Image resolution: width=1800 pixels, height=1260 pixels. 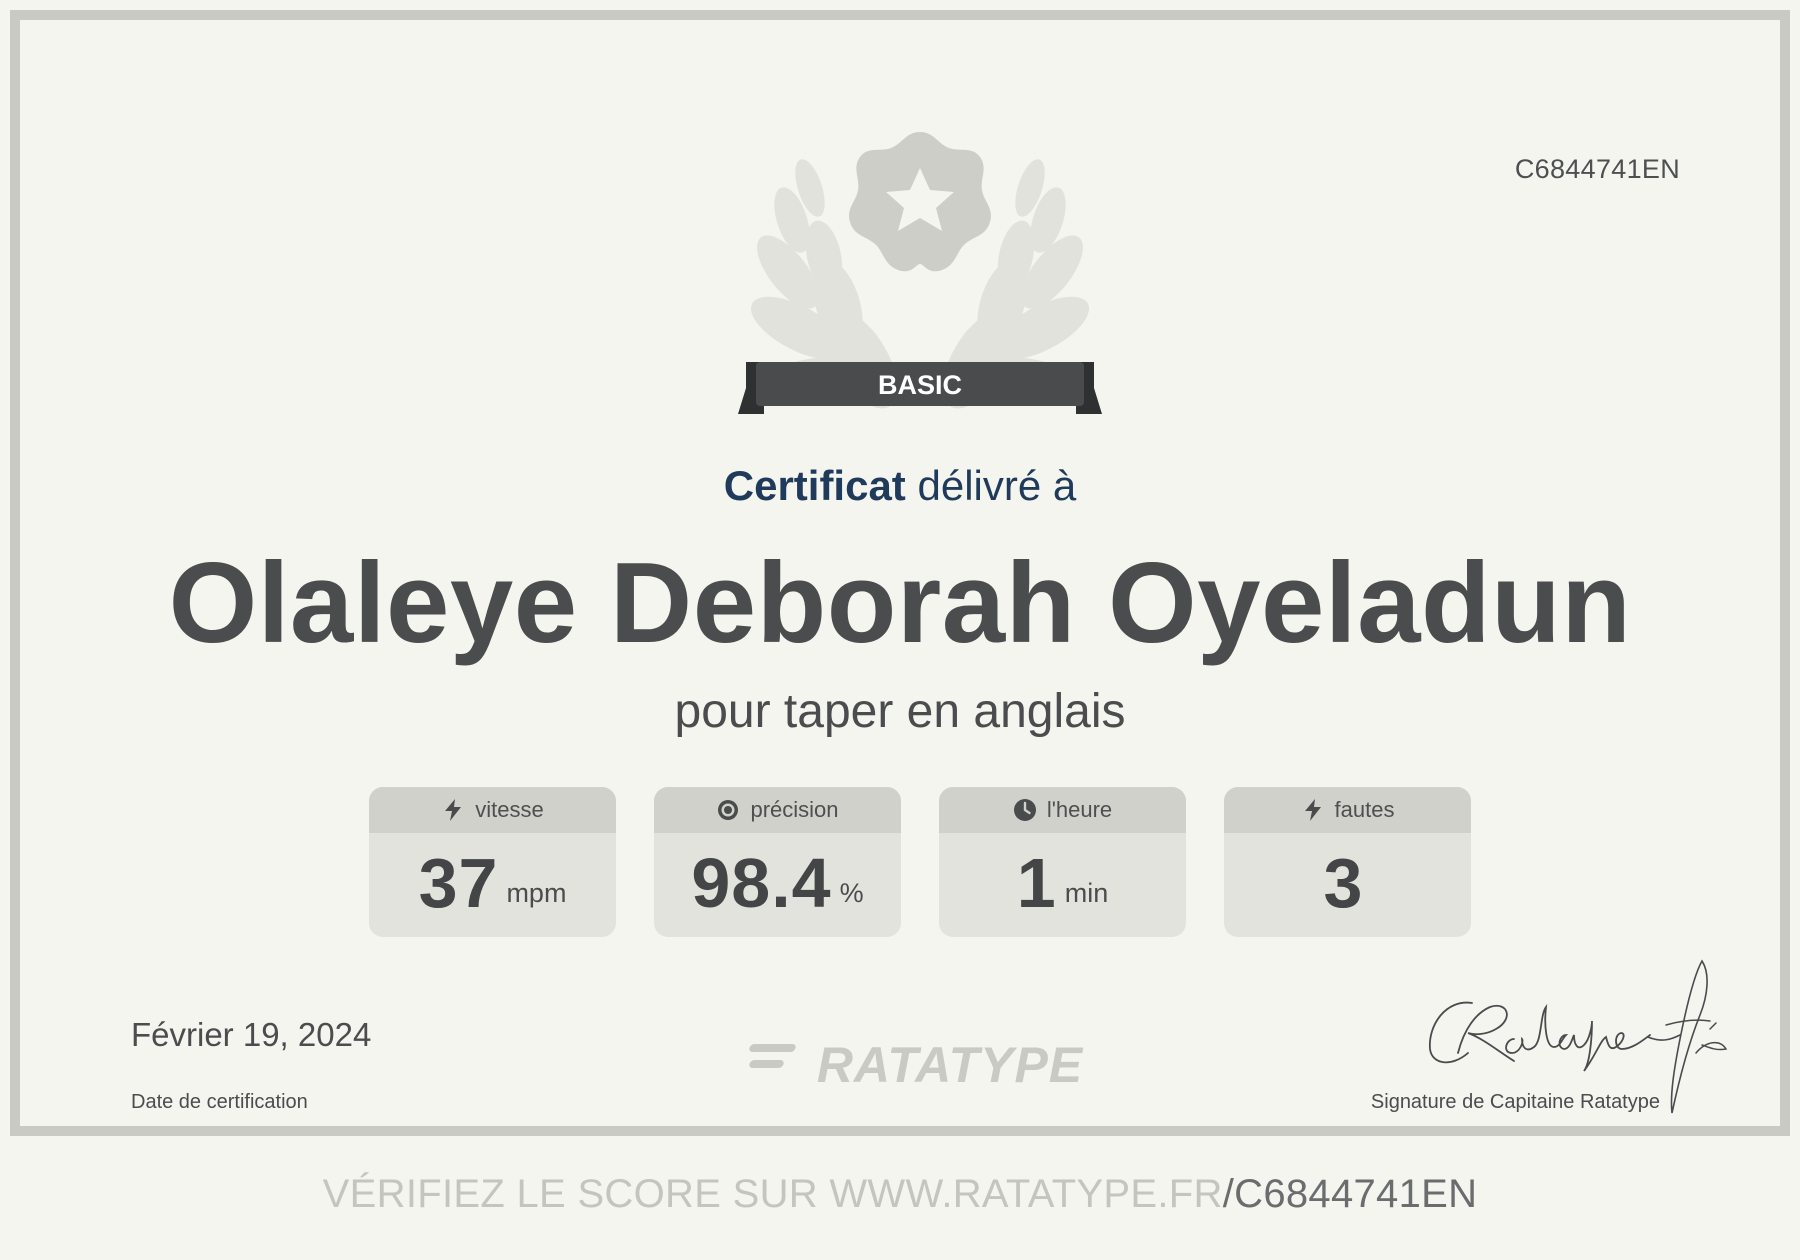 I want to click on stat-value: 98.4, so click(x=761, y=883).